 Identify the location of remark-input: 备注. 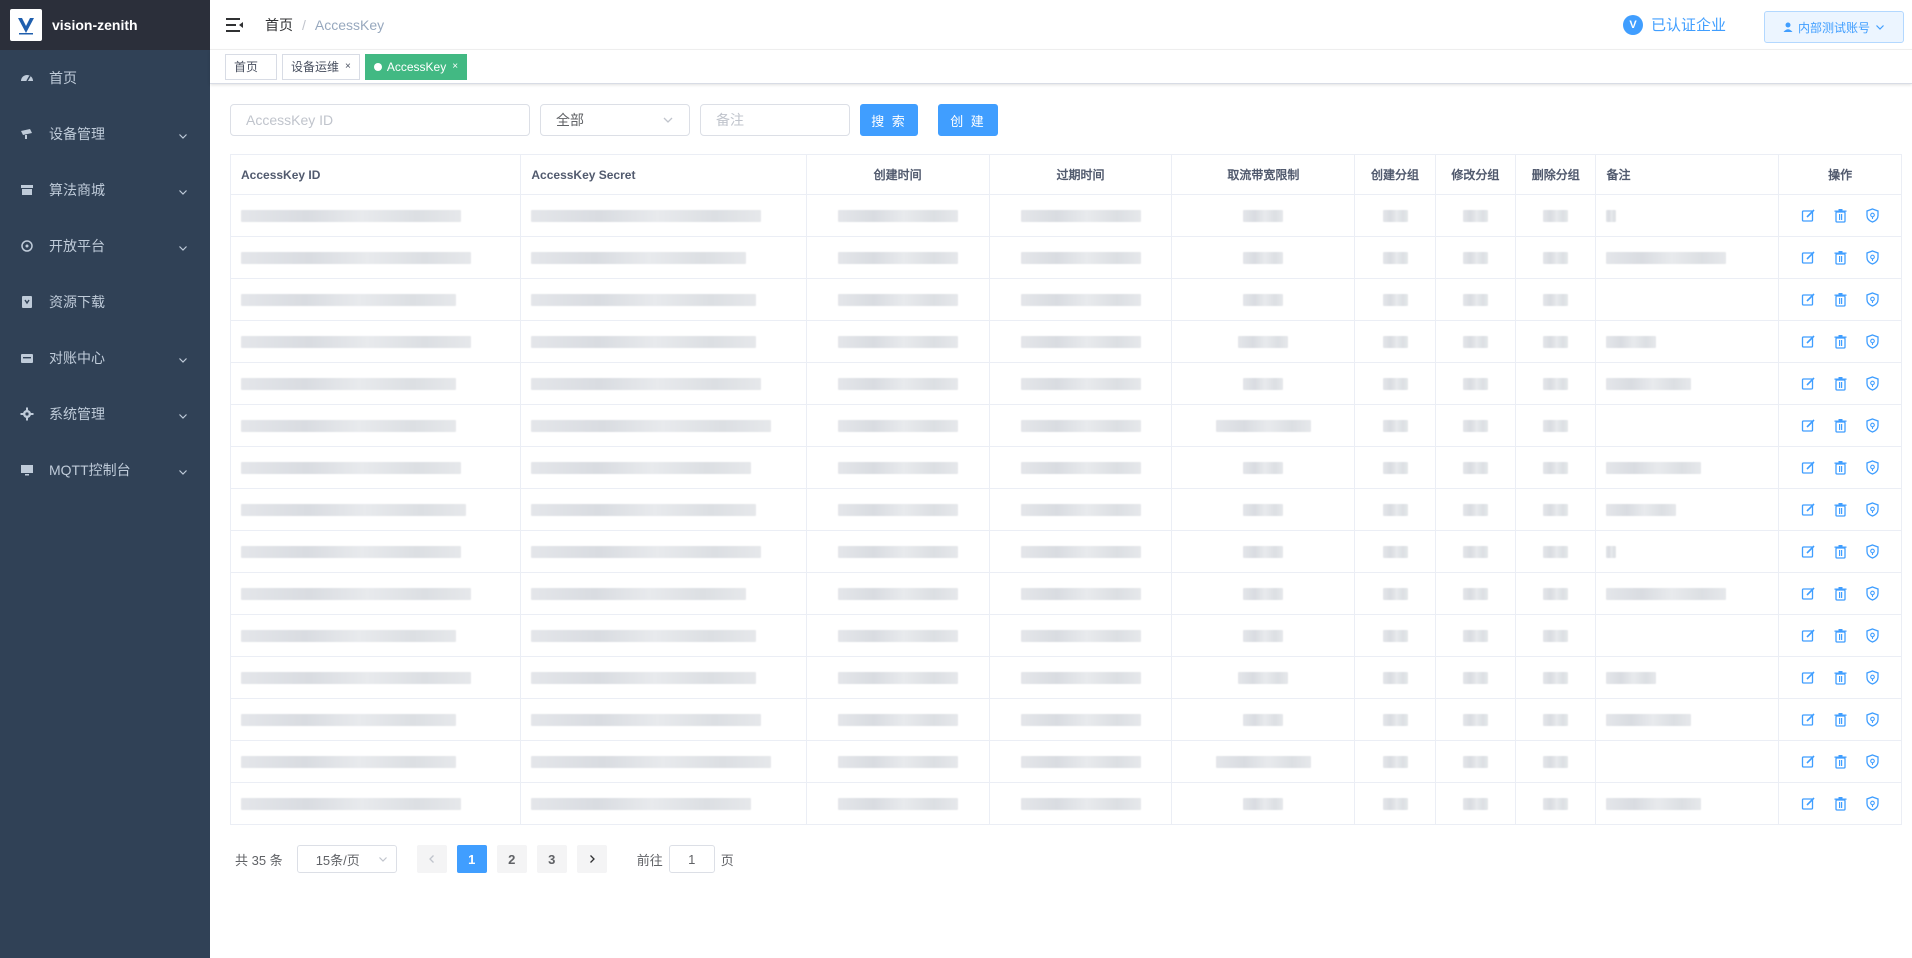
(775, 120).